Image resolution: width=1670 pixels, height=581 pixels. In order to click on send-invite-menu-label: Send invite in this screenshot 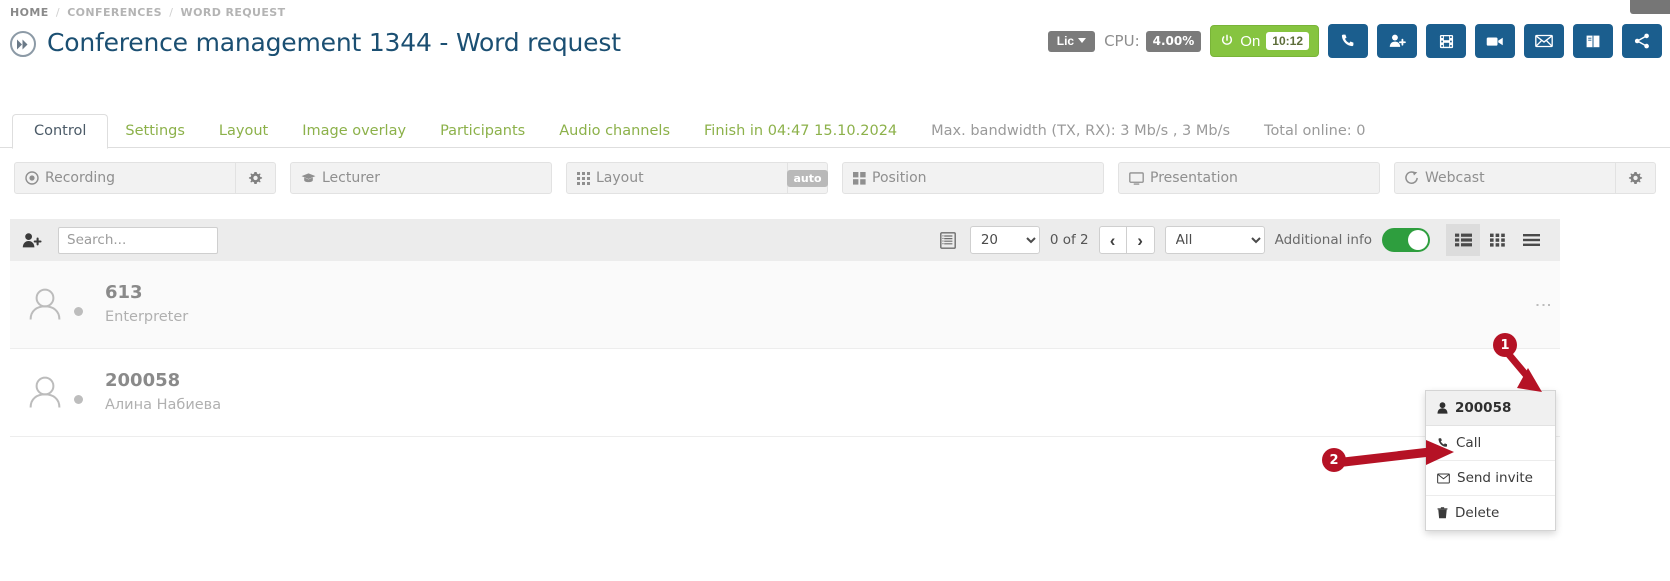, I will do `click(1495, 478)`.